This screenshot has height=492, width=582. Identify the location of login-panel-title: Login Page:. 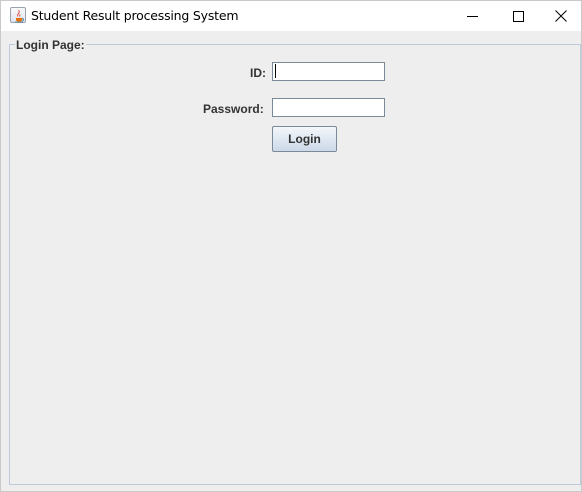
(50, 45).